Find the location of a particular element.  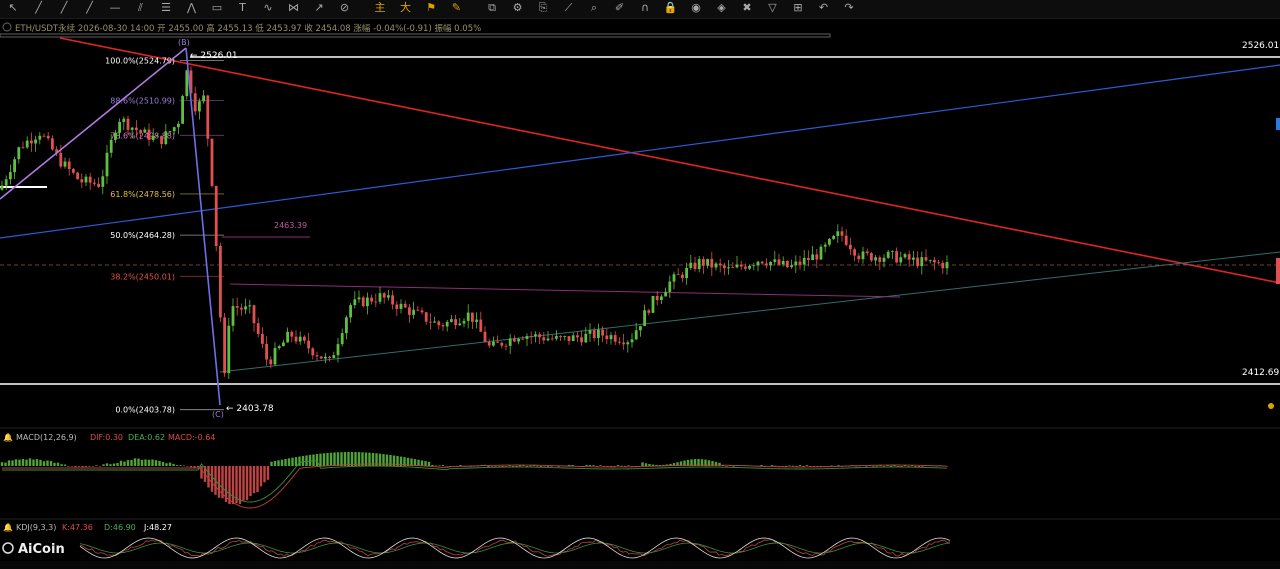

rectangle-icon: ▭ is located at coordinates (217, 8).